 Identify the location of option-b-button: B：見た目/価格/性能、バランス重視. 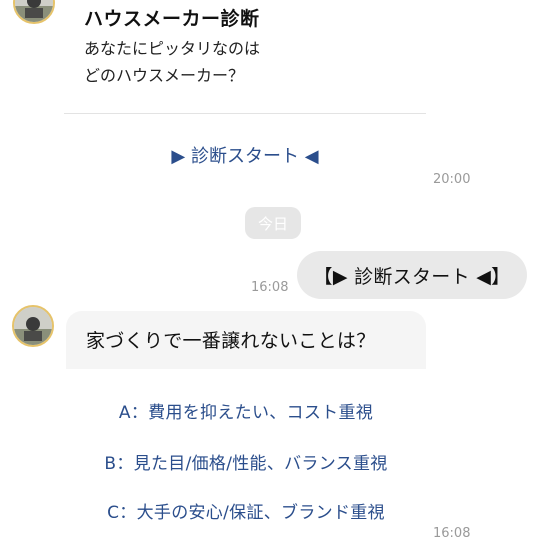
(246, 461).